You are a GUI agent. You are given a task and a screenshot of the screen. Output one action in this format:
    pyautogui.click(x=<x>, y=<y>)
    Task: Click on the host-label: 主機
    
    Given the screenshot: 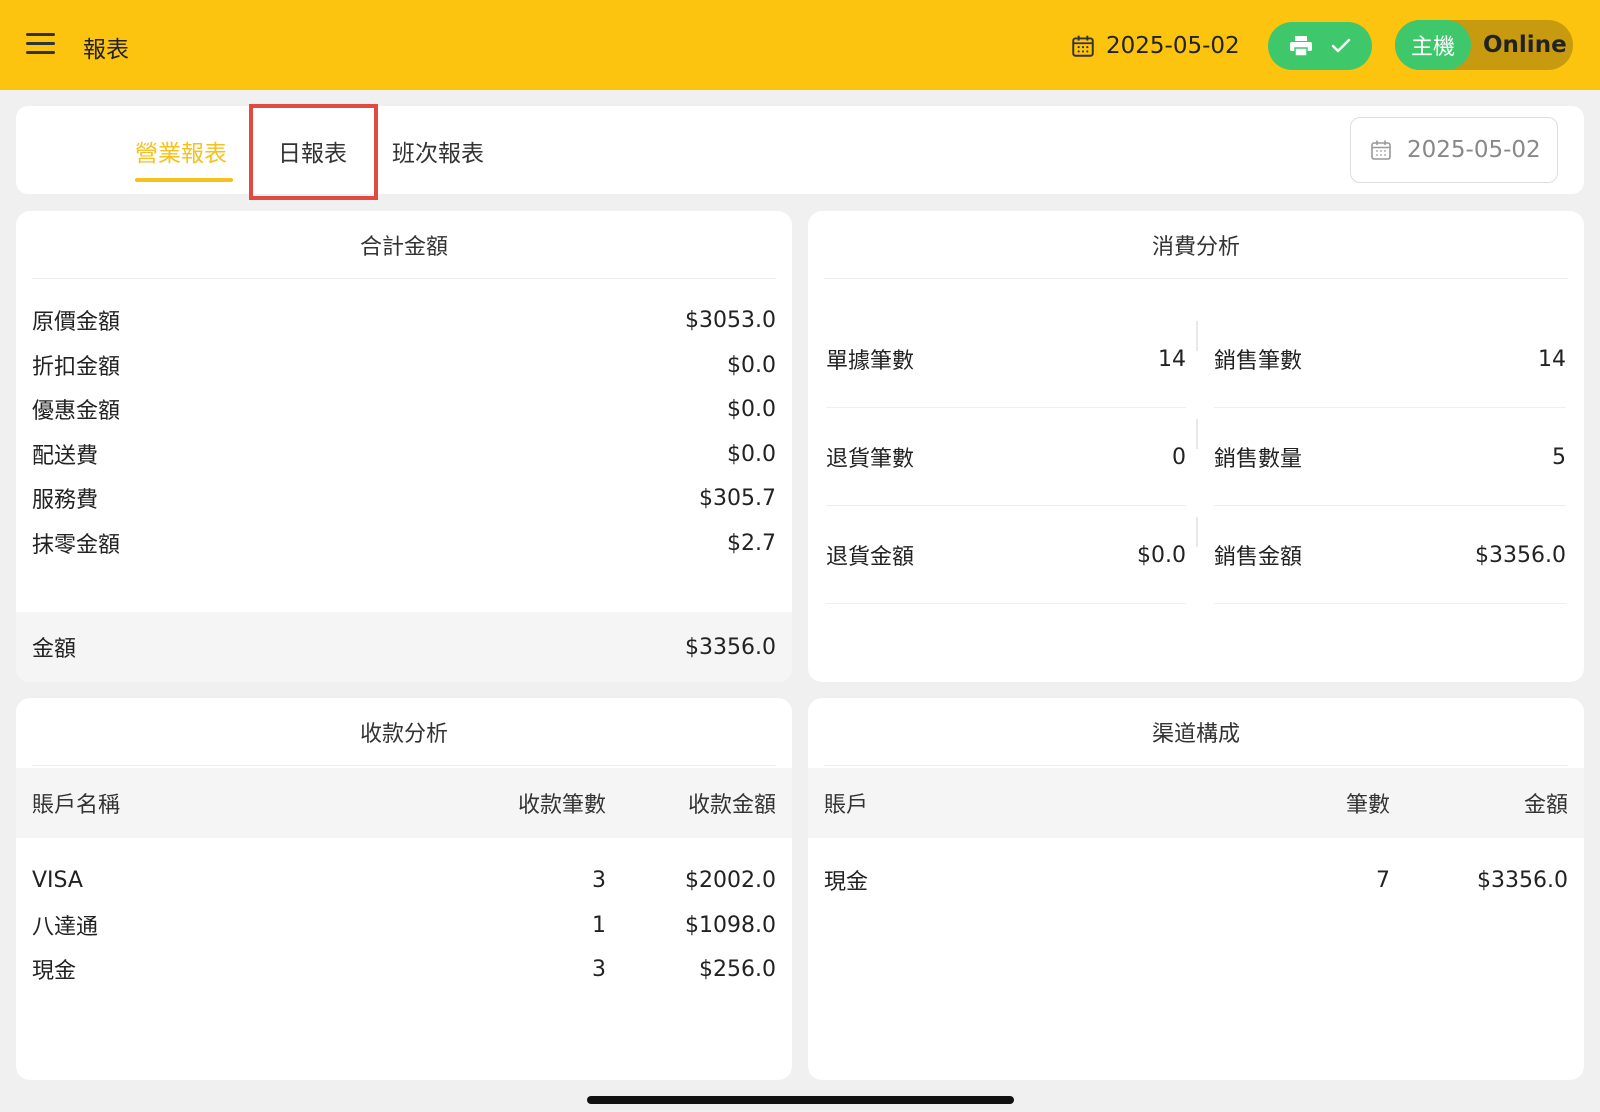 What is the action you would take?
    pyautogui.click(x=1433, y=45)
    